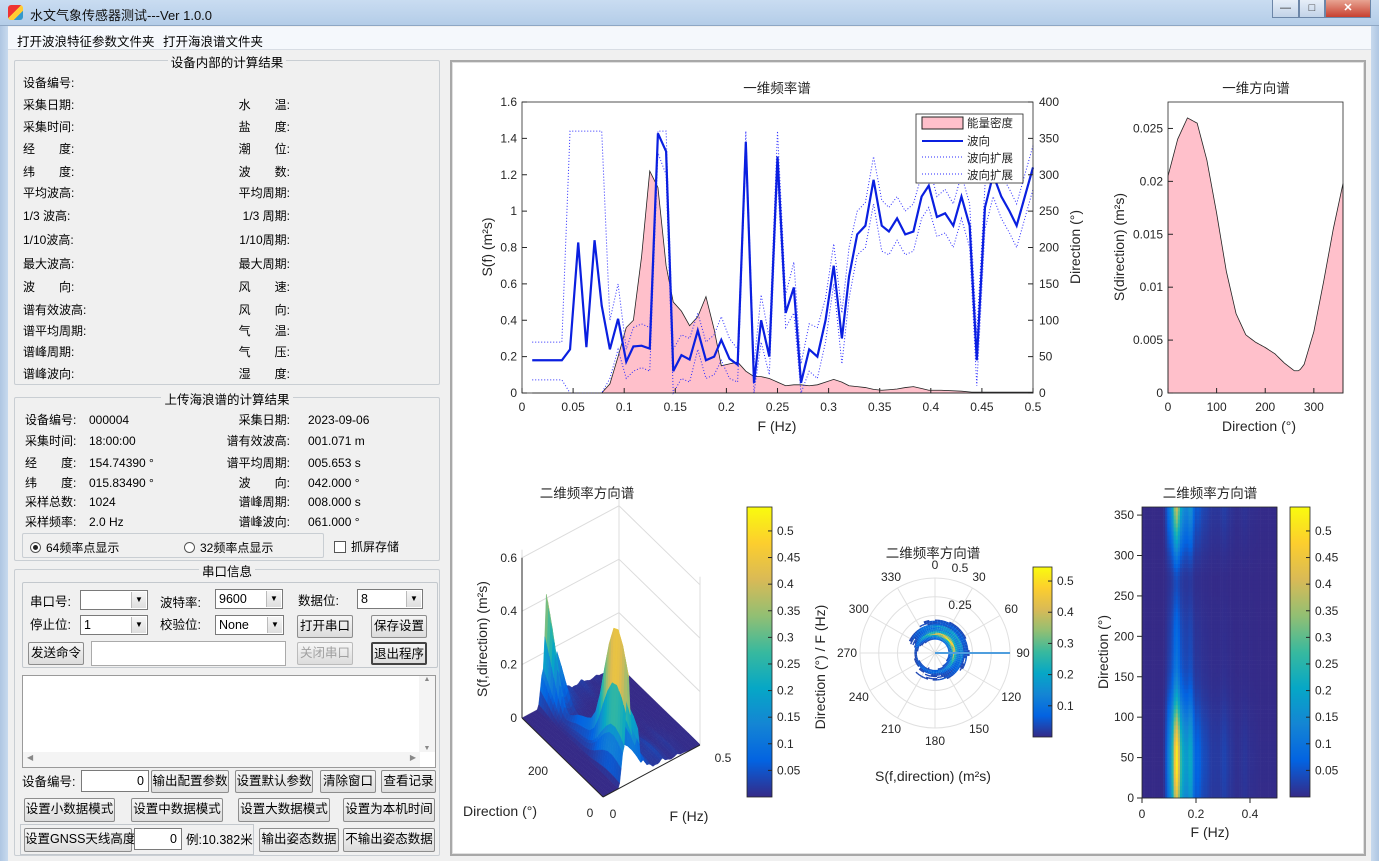 The height and width of the screenshot is (861, 1379). What do you see at coordinates (51, 463) in the screenshot?
I see `upload-field-label: 经 度:` at bounding box center [51, 463].